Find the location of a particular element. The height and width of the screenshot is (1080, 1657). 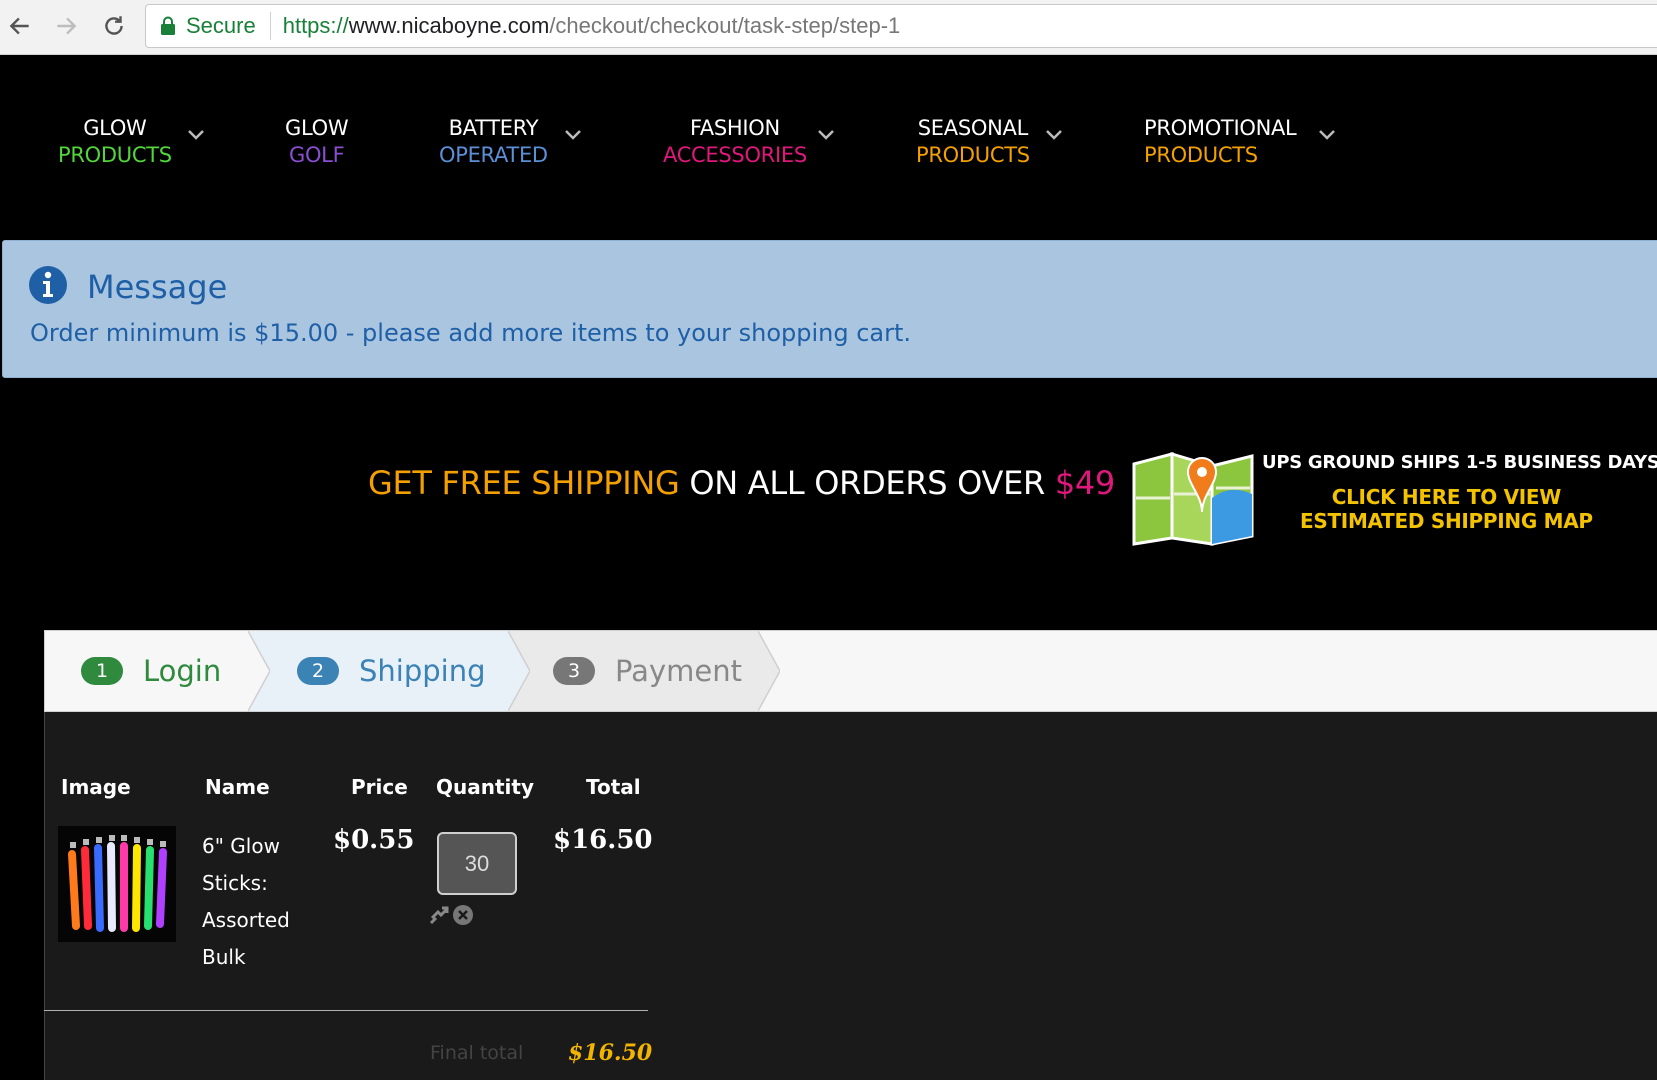

cart-divider is located at coordinates (346, 1010).